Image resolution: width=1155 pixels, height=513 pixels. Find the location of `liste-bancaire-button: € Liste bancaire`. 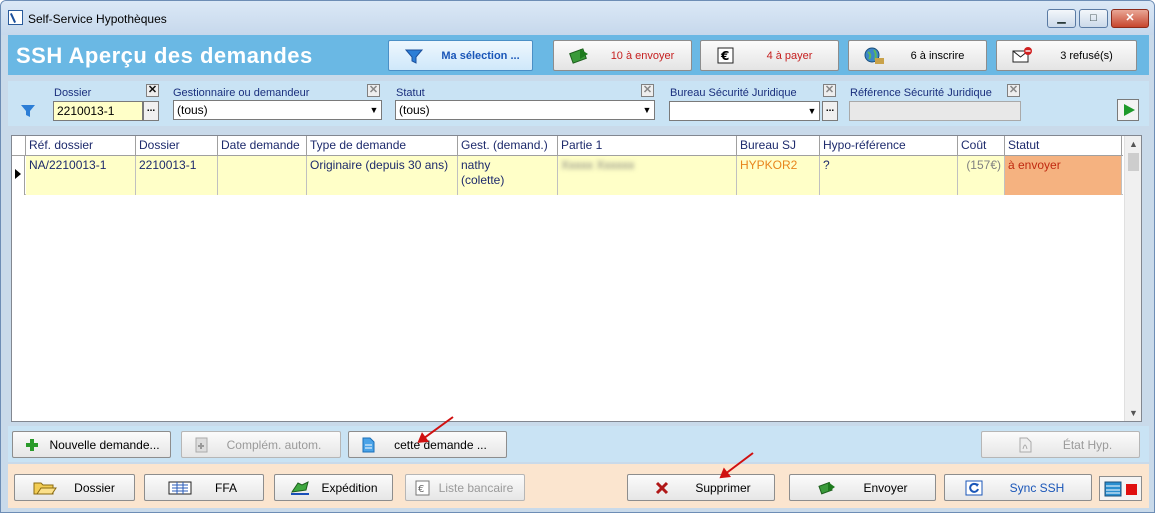

liste-bancaire-button: € Liste bancaire is located at coordinates (465, 487).